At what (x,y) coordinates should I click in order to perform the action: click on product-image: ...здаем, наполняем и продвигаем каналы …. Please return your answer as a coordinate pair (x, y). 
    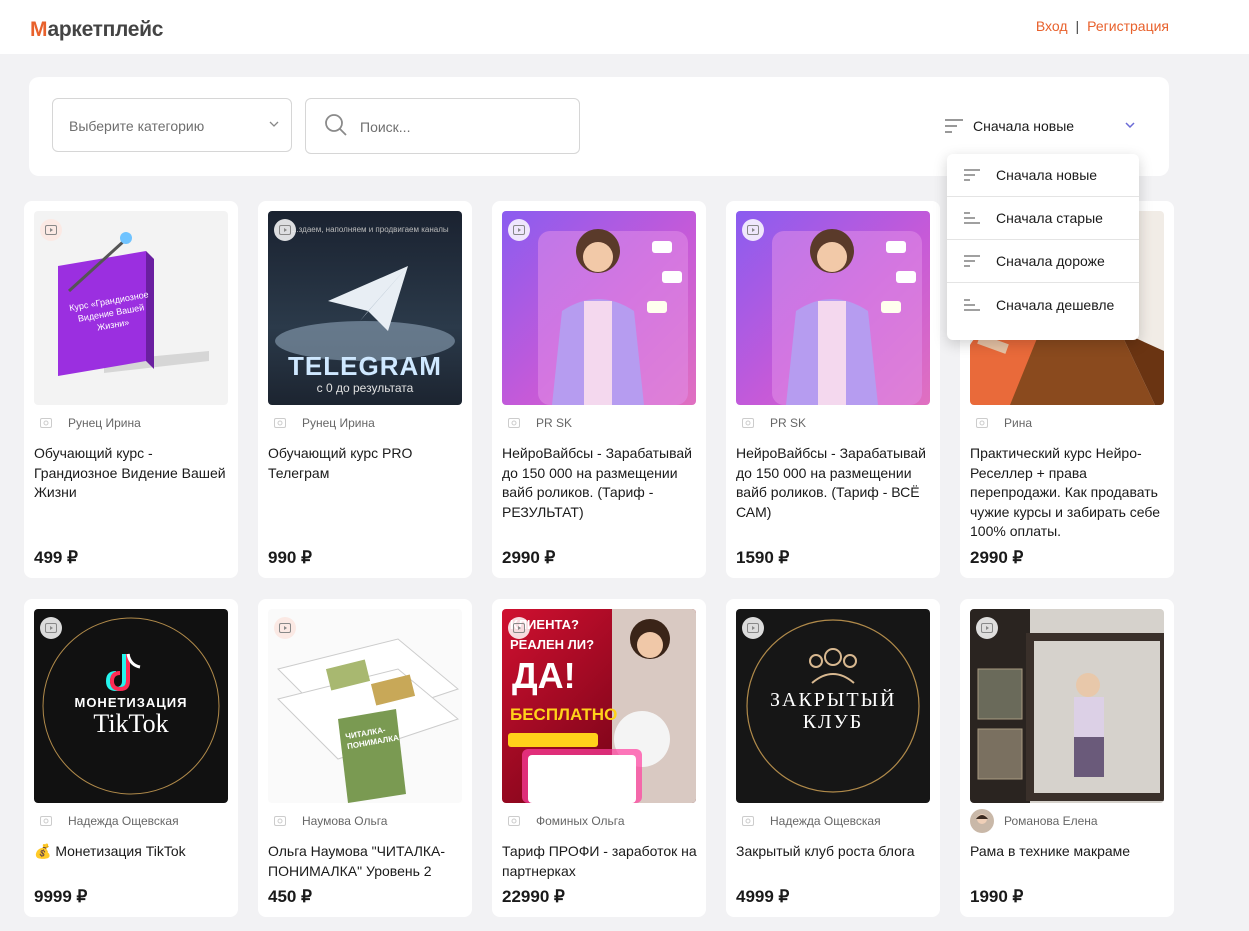
    Looking at the image, I should click on (365, 308).